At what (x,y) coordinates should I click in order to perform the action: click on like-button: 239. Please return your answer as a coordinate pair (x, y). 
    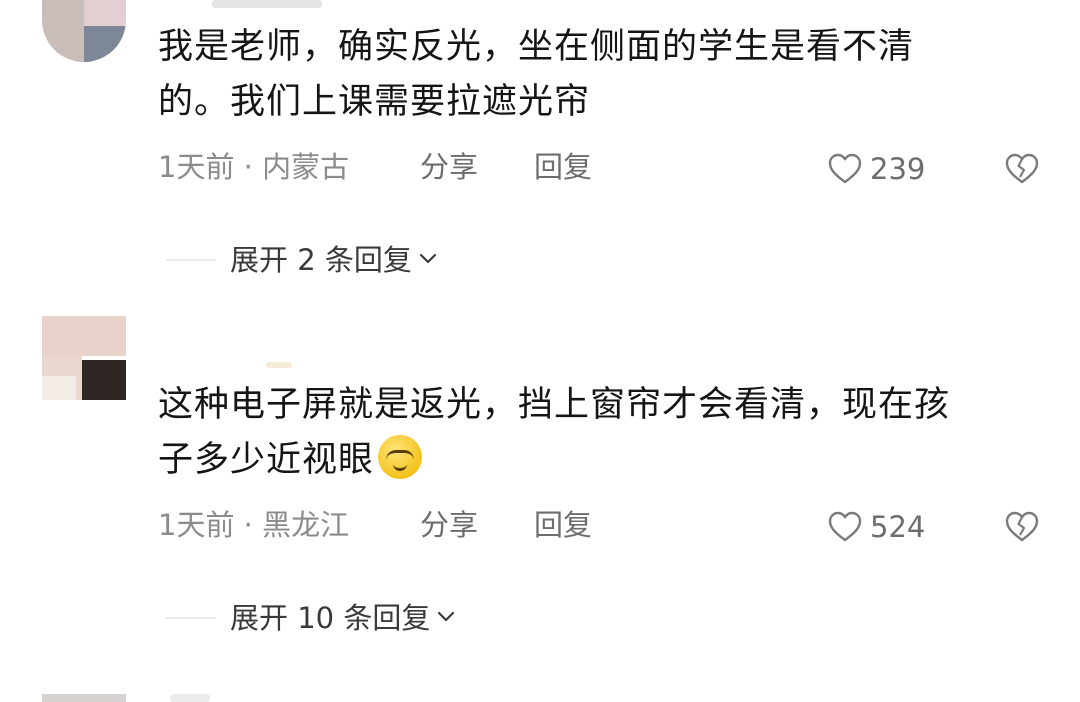
    Looking at the image, I should click on (876, 169).